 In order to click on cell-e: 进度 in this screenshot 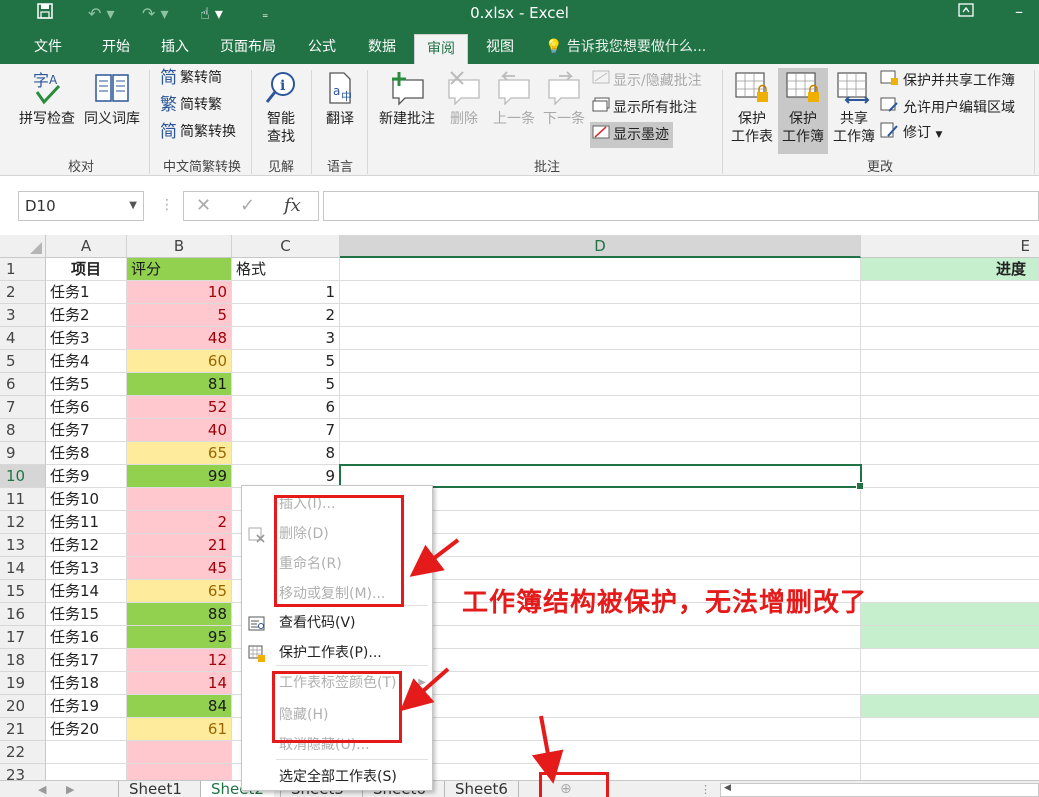, I will do `click(950, 269)`.